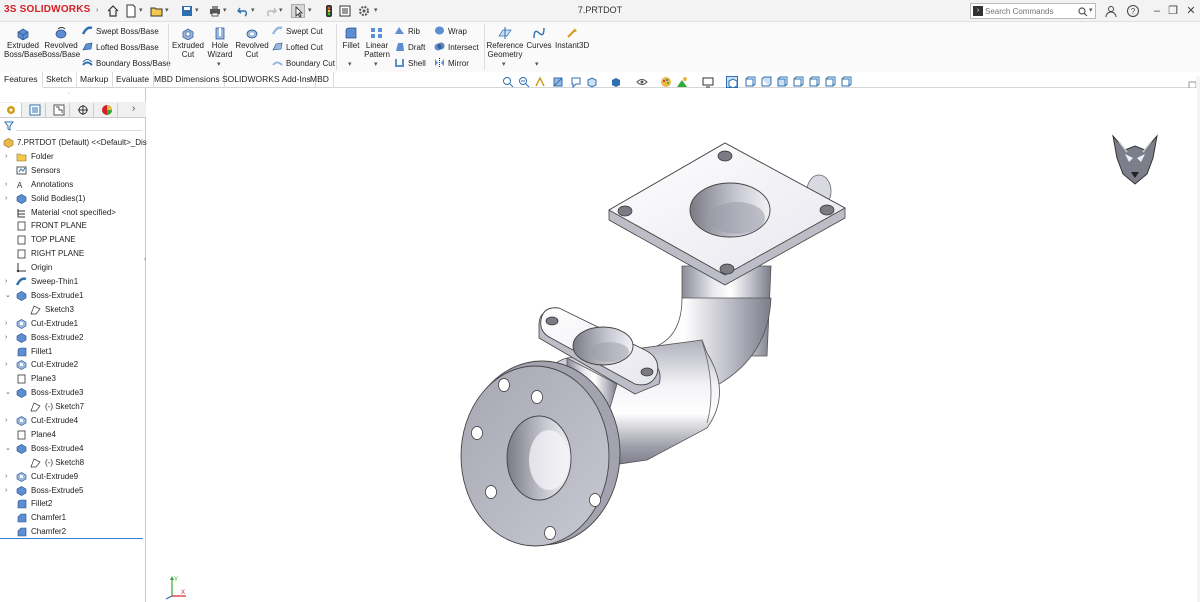 Image resolution: width=1200 pixels, height=602 pixels. Describe the element at coordinates (351, 38) in the screenshot. I see `fillet-button: Fillet` at that location.